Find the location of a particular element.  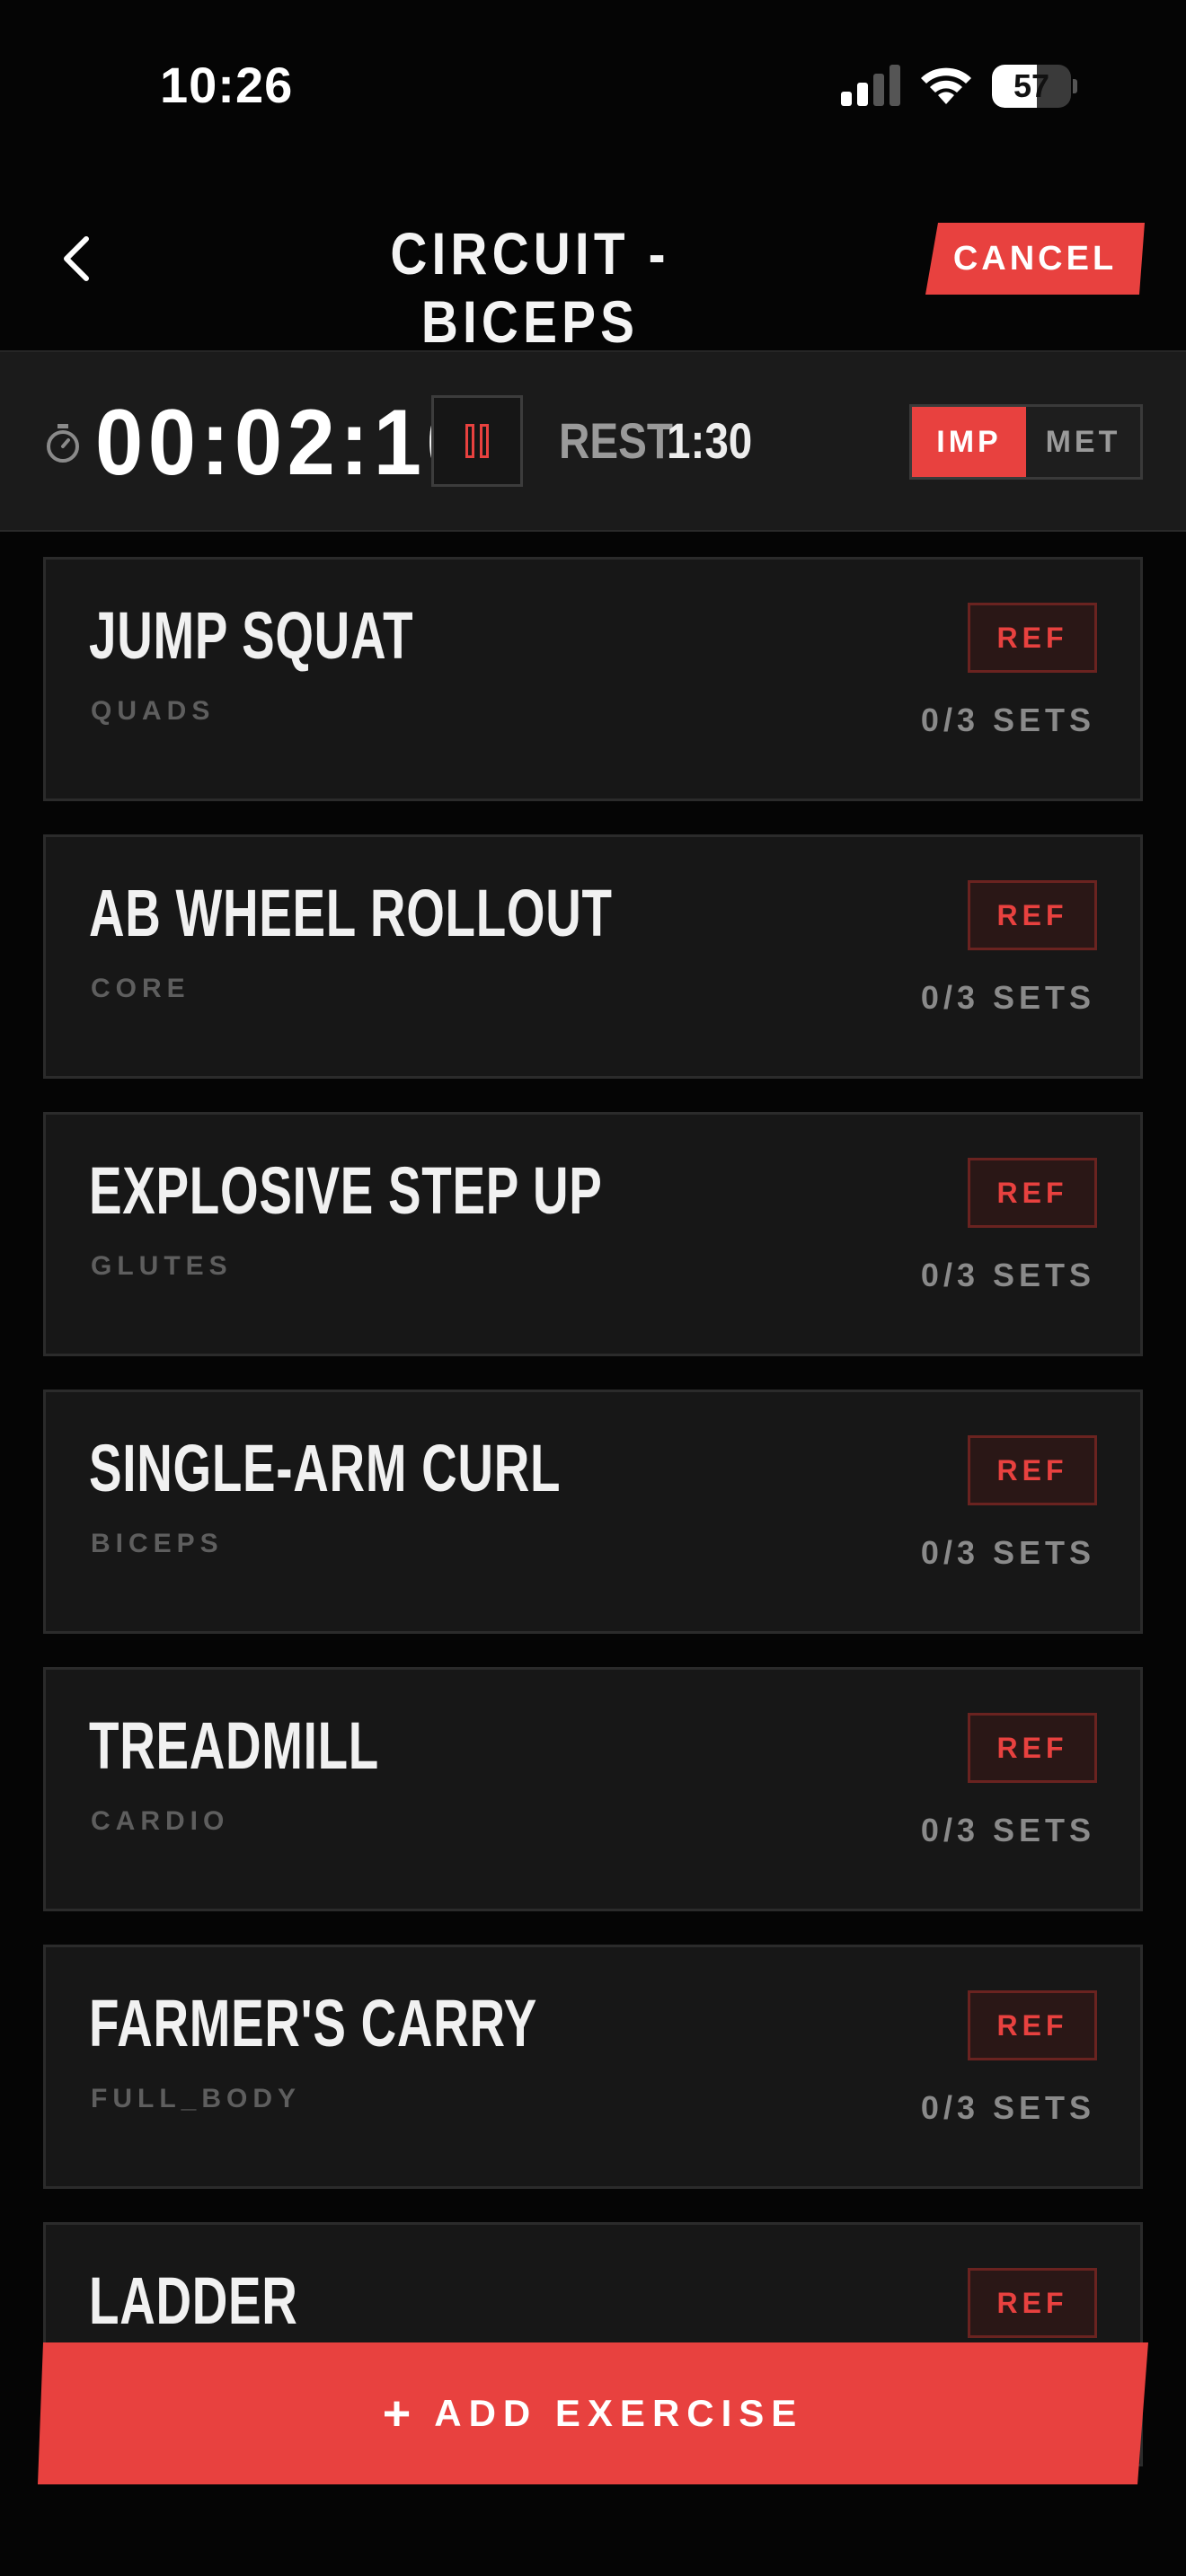

exercise-card: AB WHEEL ROLLOUT CORE REF 0/3 SETS is located at coordinates (593, 956).